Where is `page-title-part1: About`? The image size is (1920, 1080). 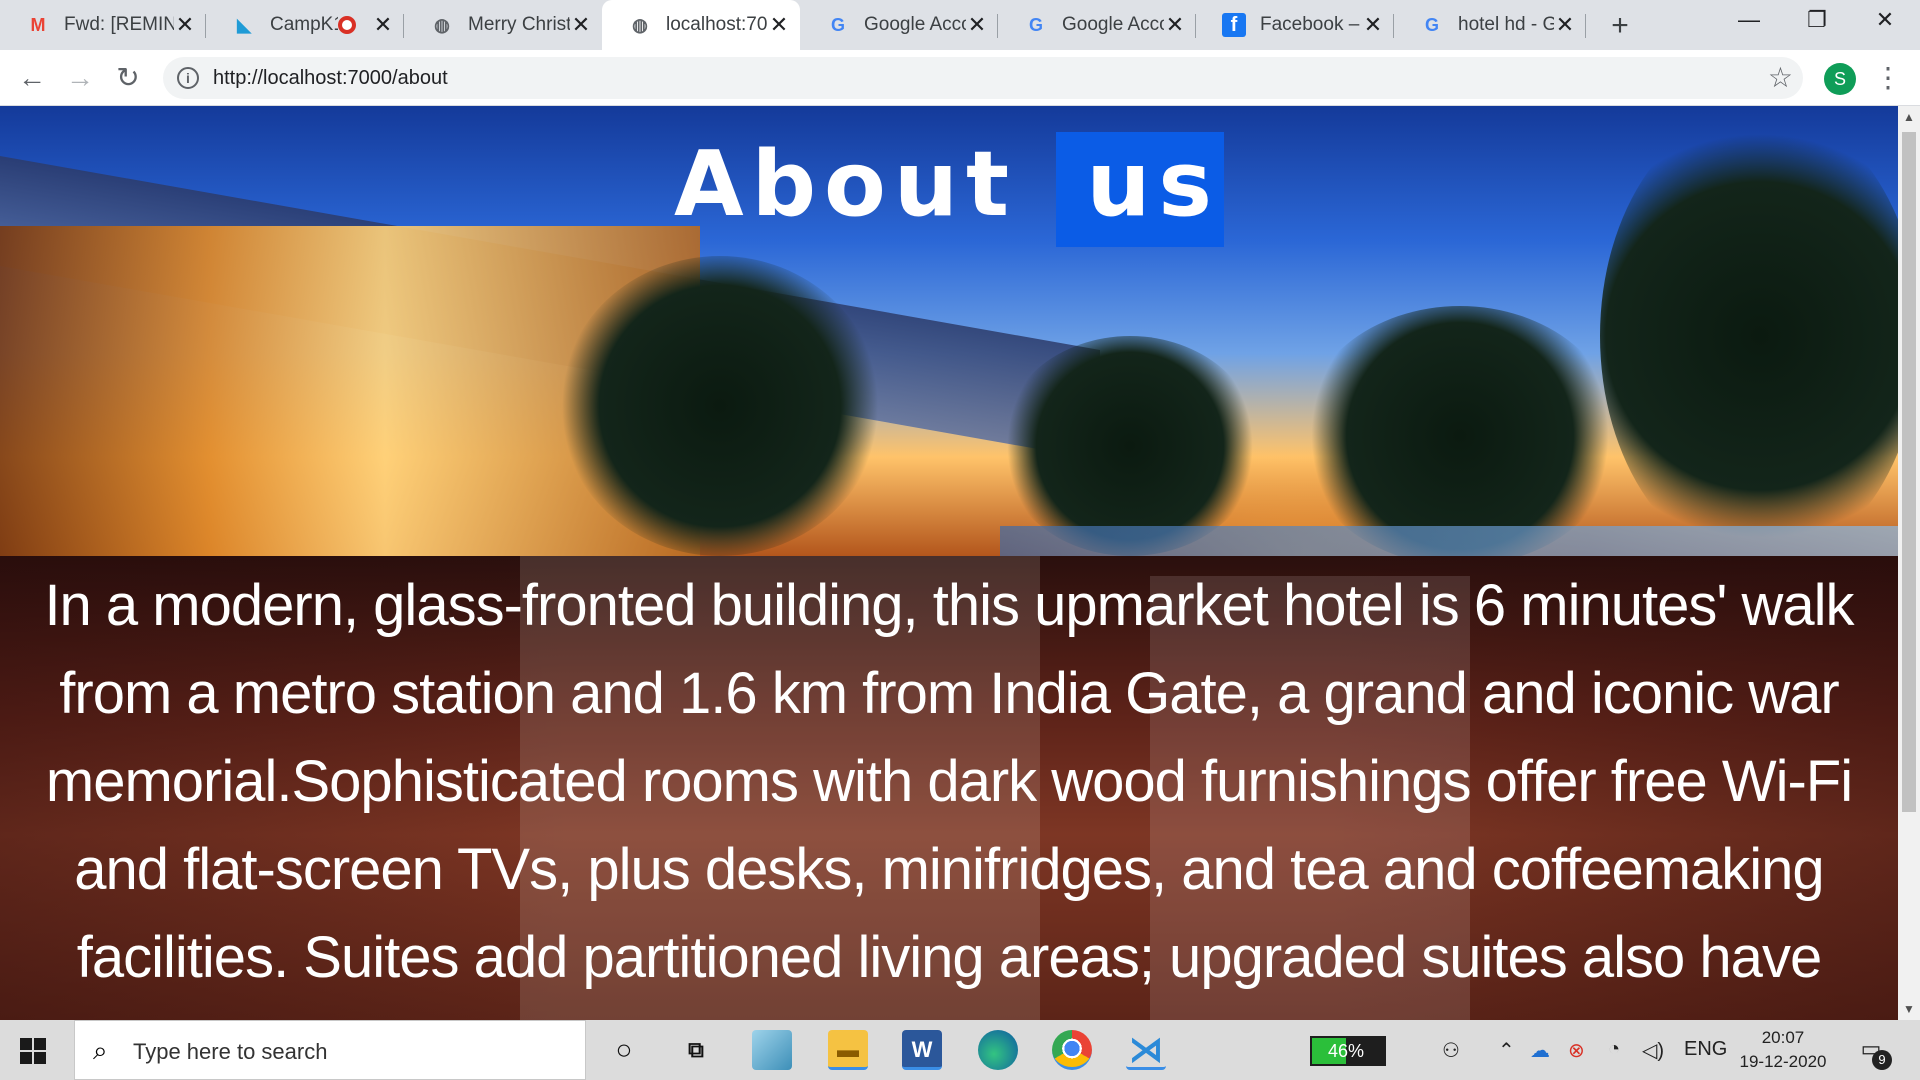
page-title-part1: About is located at coordinates (845, 184).